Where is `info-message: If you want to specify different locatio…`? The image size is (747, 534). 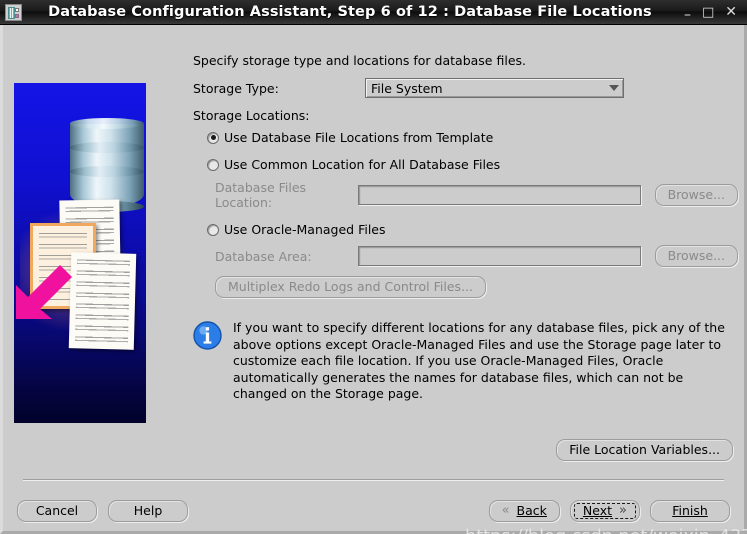
info-message: If you want to specify different locatio… is located at coordinates (465, 361).